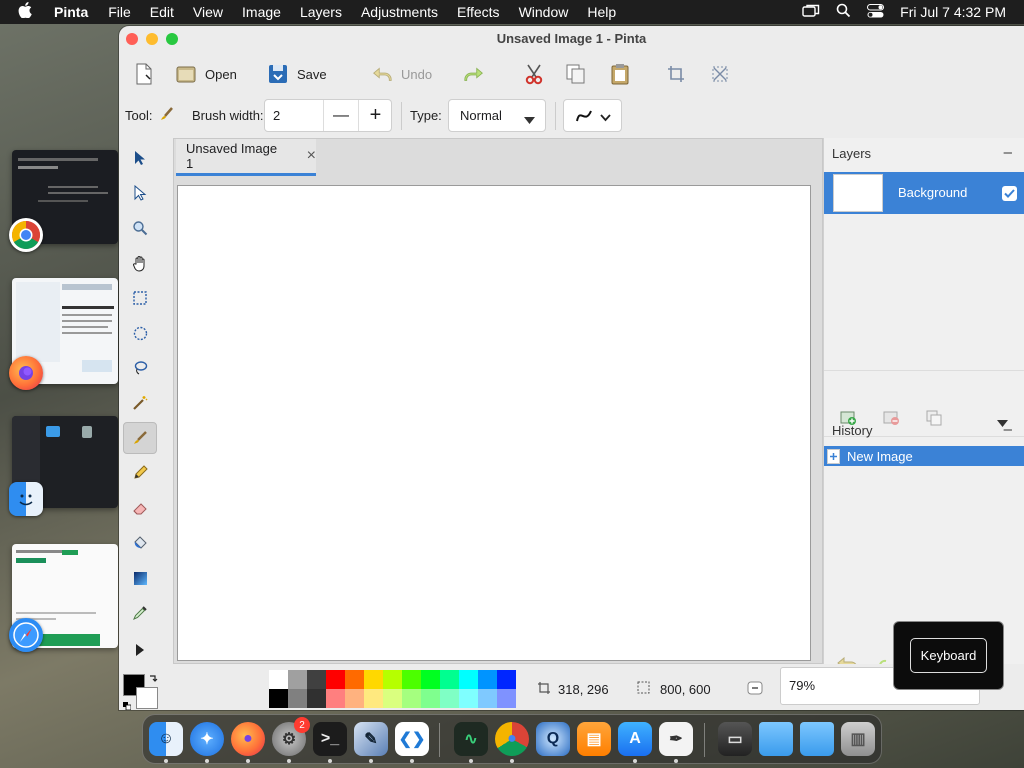 The height and width of the screenshot is (768, 1024). Describe the element at coordinates (140, 263) in the screenshot. I see `pan-tool` at that location.